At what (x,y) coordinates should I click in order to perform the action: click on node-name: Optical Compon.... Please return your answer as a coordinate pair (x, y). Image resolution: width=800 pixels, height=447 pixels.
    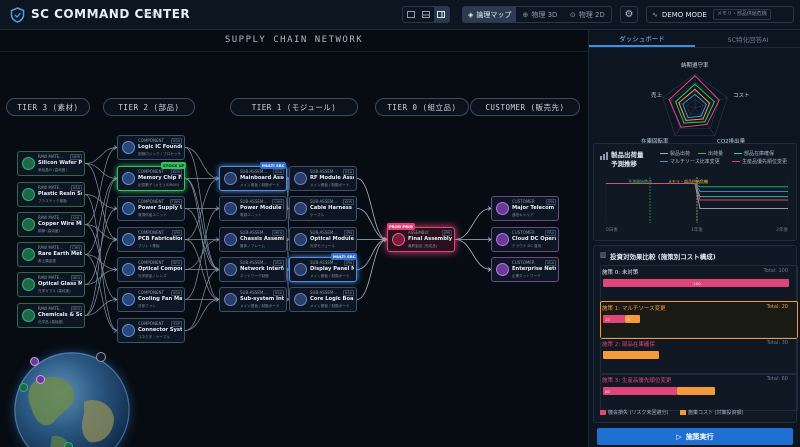
    Looking at the image, I should click on (160, 269).